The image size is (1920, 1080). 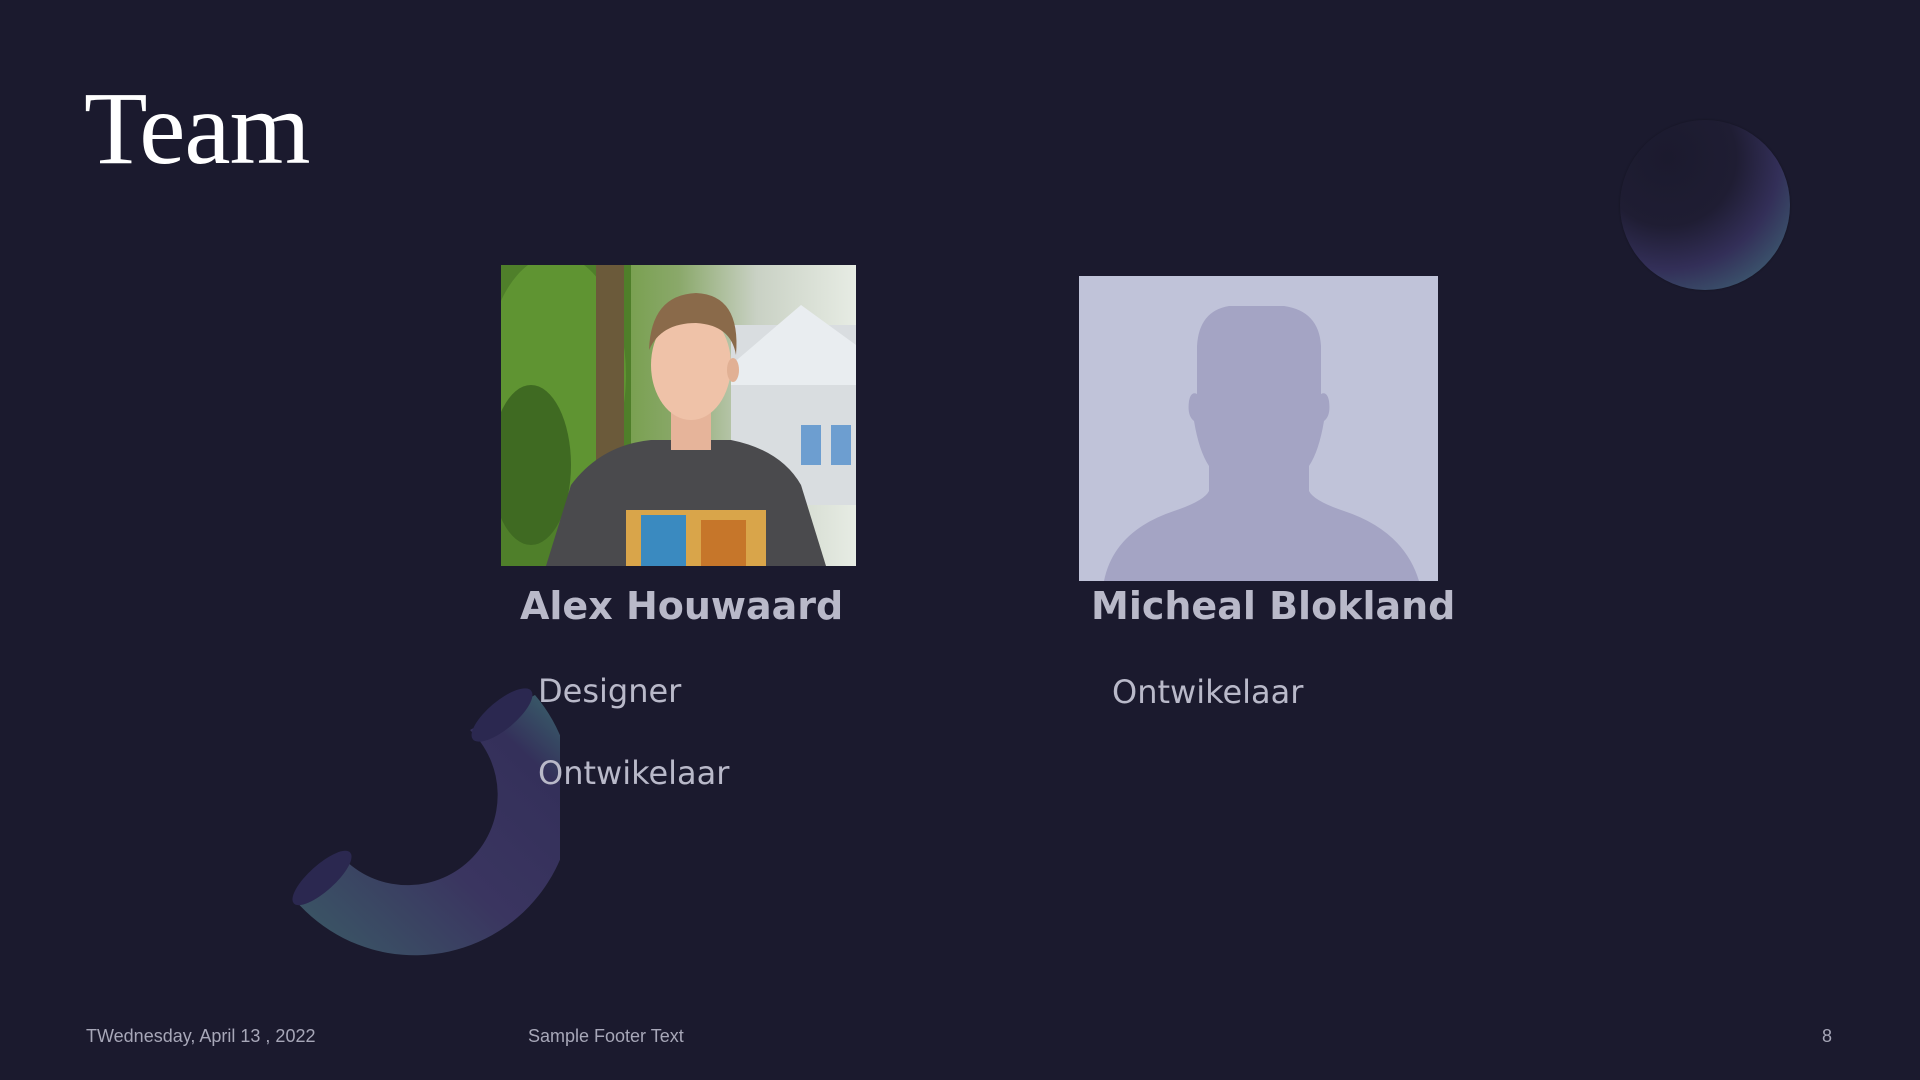 What do you see at coordinates (1273, 606) in the screenshot?
I see `member-name-micheal: Micheal Blokland` at bounding box center [1273, 606].